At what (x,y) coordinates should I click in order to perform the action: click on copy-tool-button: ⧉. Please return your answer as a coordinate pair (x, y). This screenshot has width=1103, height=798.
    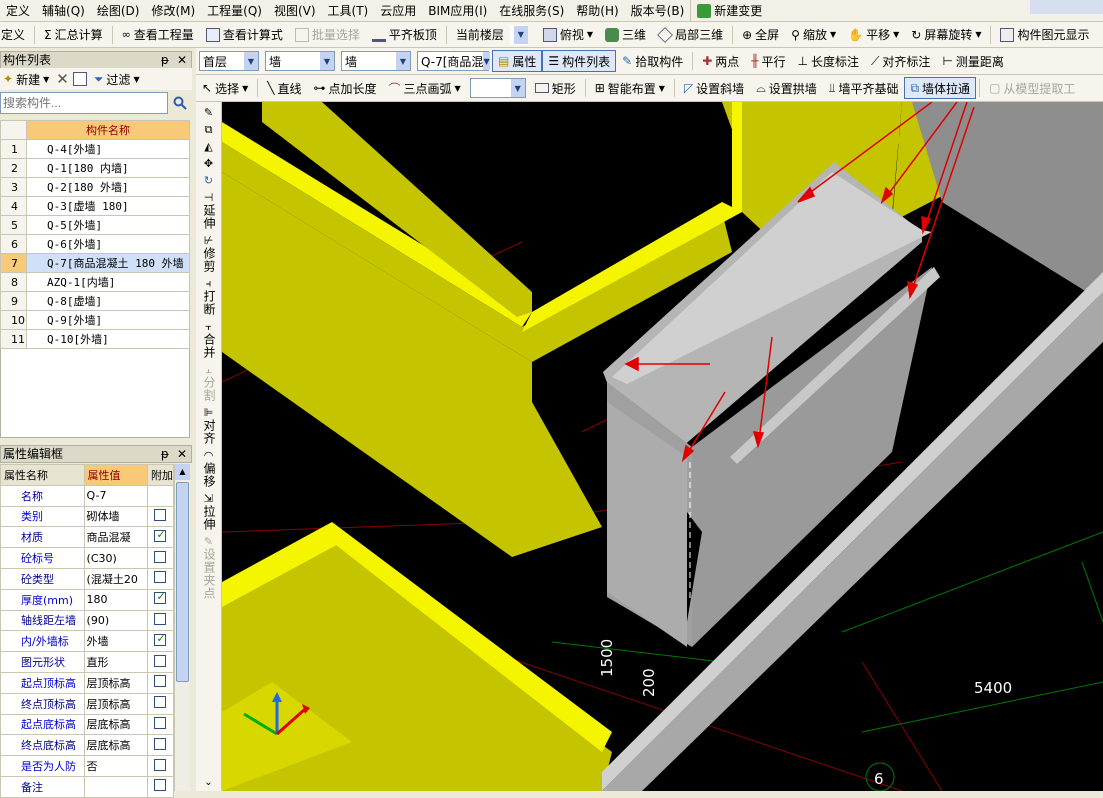
    Looking at the image, I should click on (209, 129).